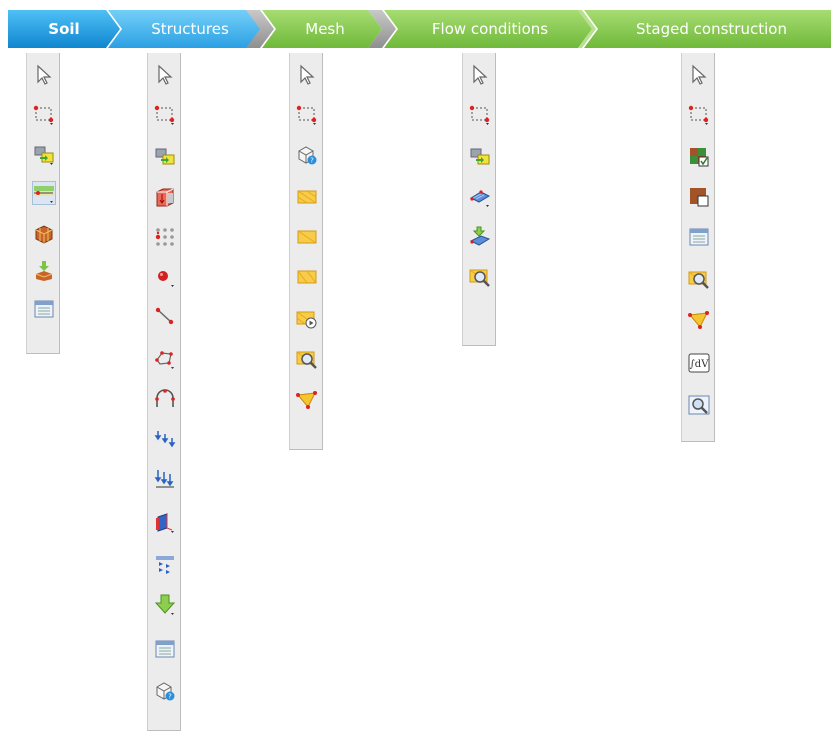  I want to click on change-material-icon, so click(699, 197).